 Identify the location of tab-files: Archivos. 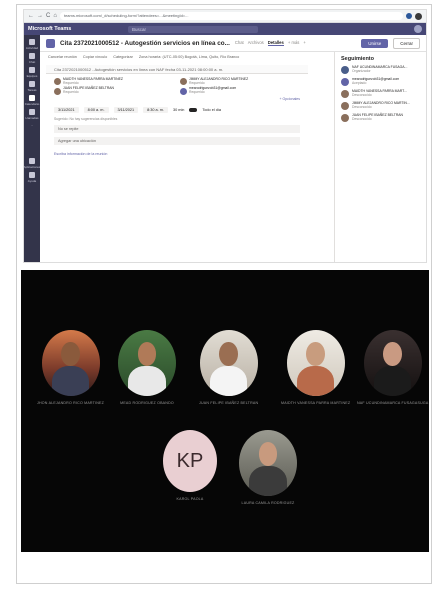
(256, 43).